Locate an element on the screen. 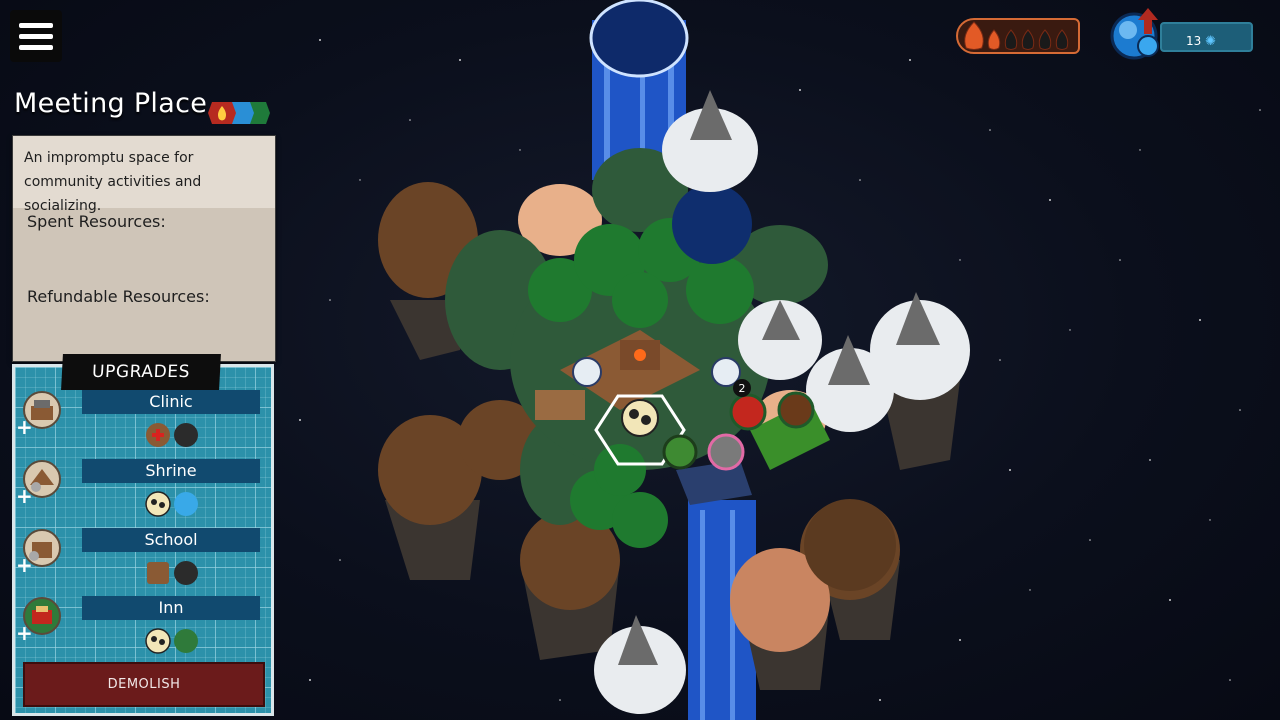 The width and height of the screenshot is (1280, 720). fire-icon is located at coordinates (1016, 35).